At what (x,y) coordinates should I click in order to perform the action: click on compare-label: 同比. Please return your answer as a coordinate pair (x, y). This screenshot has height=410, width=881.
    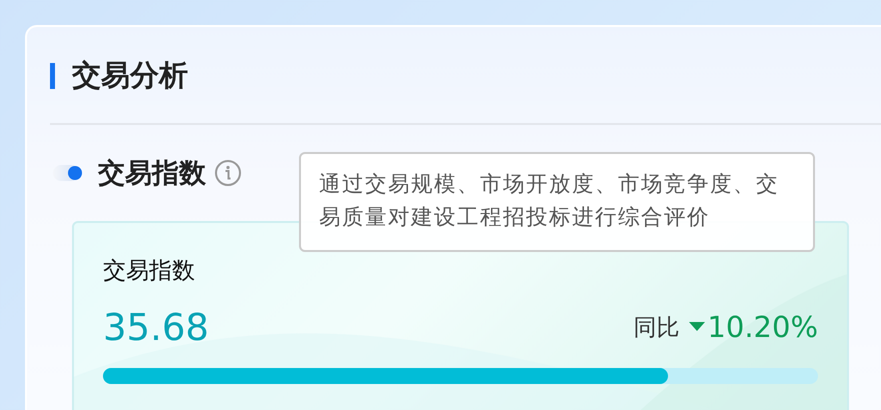
    Looking at the image, I should click on (656, 328).